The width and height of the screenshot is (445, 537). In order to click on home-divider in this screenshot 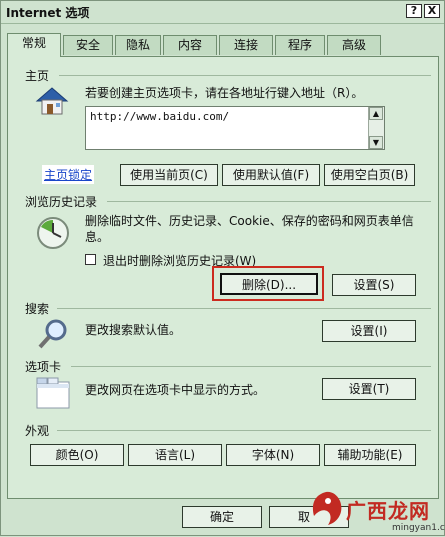, I will do `click(245, 75)`.